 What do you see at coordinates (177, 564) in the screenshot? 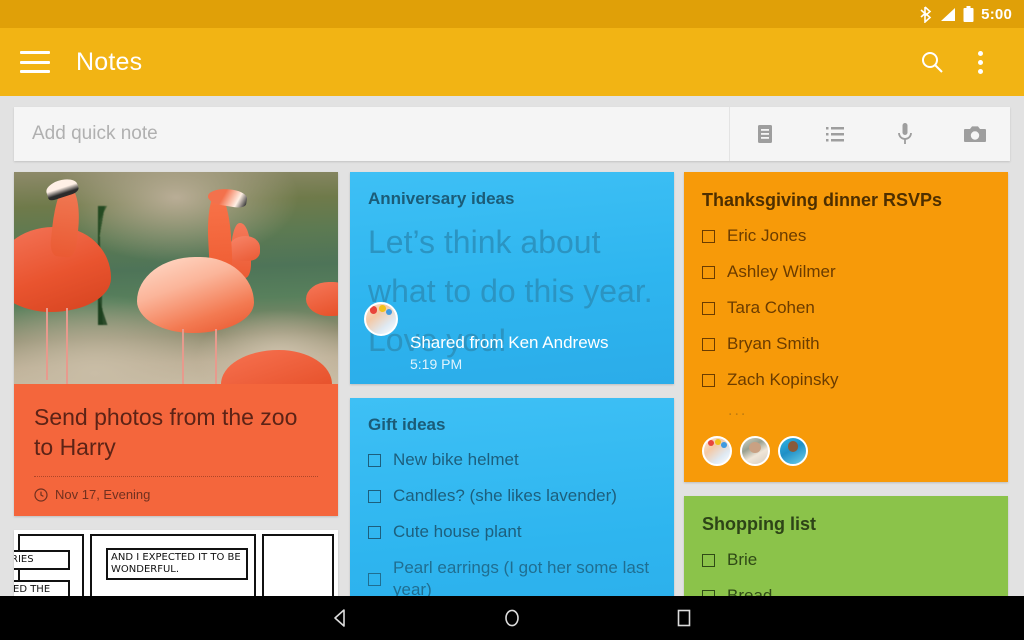
I see `comic-bubble-3: AND I EXPECTED IT TO BE WONDERFUL.` at bounding box center [177, 564].